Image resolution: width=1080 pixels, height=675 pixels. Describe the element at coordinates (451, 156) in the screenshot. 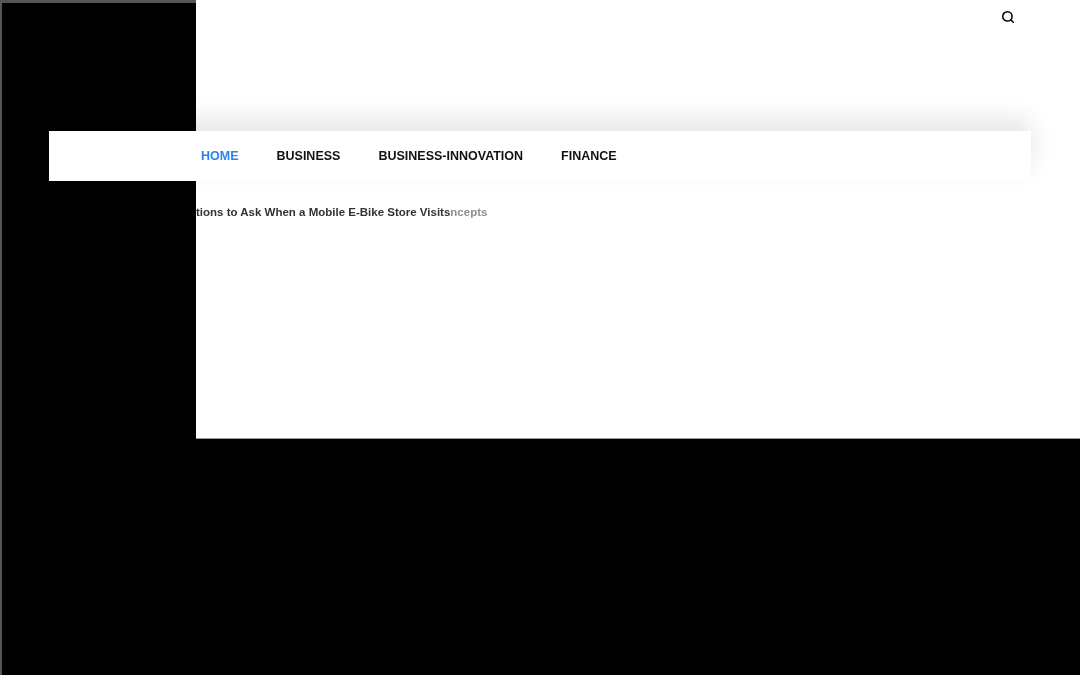

I see `nav-link: BUSINESS-INNOVATION` at that location.